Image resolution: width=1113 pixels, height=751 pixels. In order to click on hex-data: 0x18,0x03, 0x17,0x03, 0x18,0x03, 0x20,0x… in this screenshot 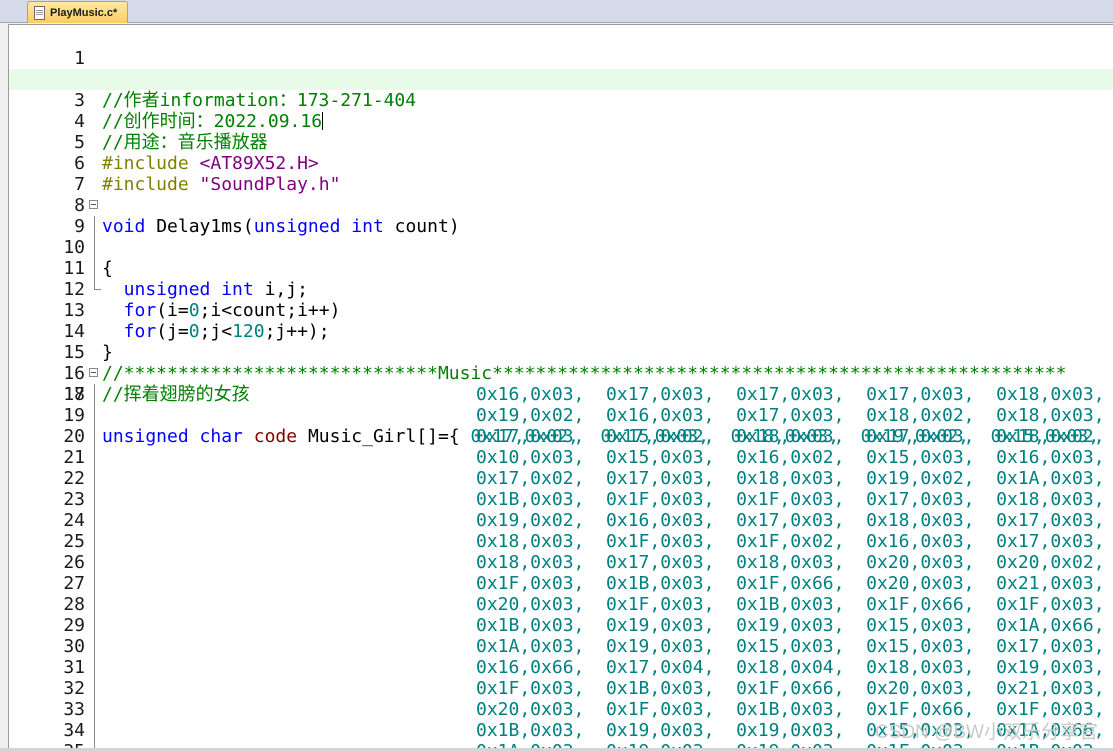, I will do `click(790, 562)`.